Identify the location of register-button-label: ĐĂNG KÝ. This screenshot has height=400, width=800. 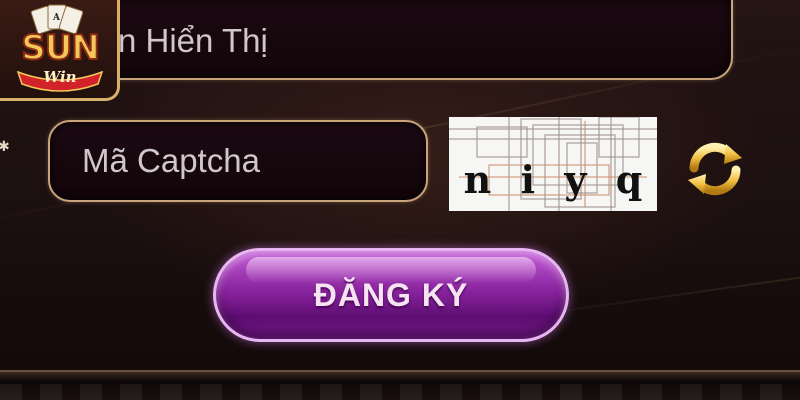
(391, 294).